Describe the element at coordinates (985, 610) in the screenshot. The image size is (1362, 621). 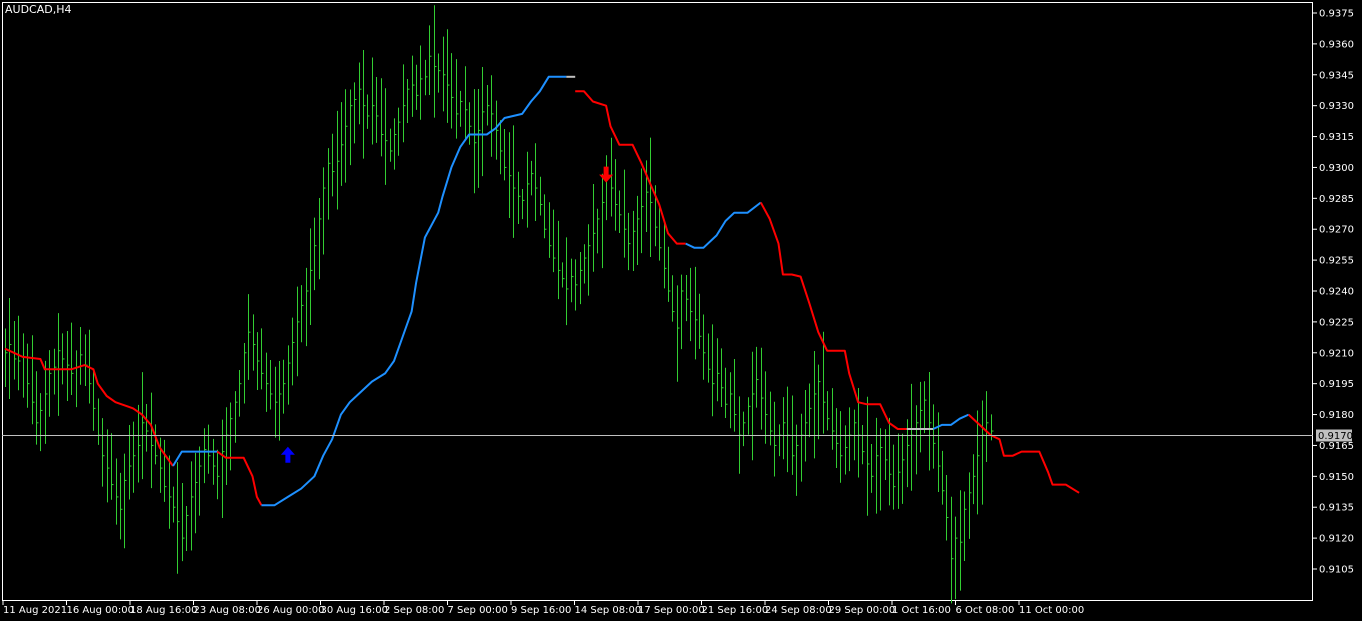
I see `x-tick-label: 6 Oct 08:00` at that location.